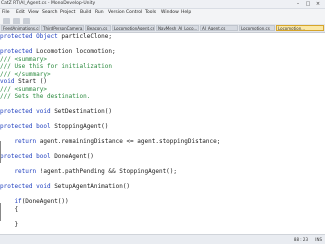 This screenshot has width=325, height=244. I want to click on code-token: !agent.pathPending && StoppingAgent();, so click(108, 171).